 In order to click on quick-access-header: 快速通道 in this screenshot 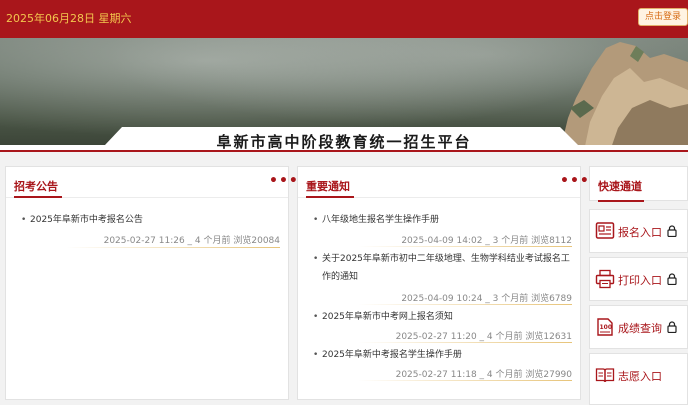, I will do `click(638, 184)`.